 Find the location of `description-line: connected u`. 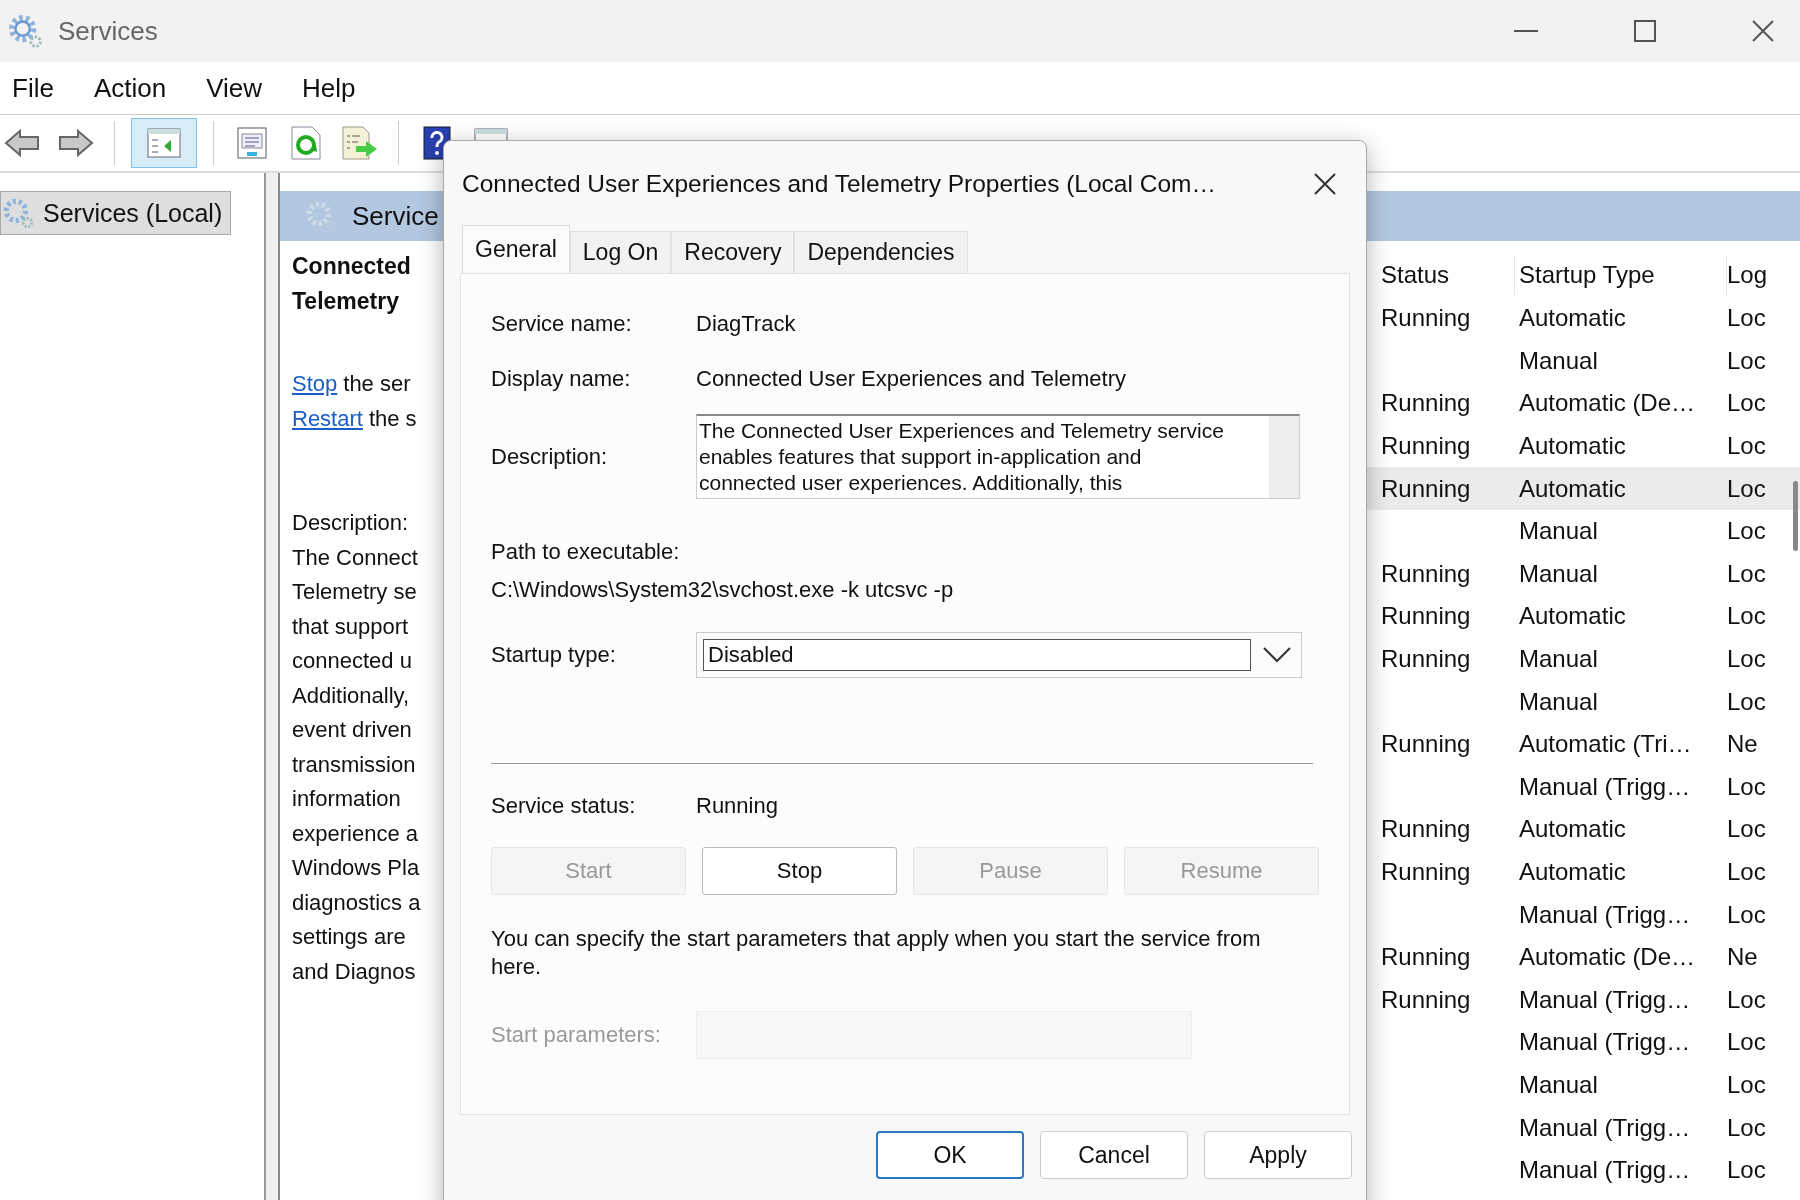

description-line: connected u is located at coordinates (352, 661).